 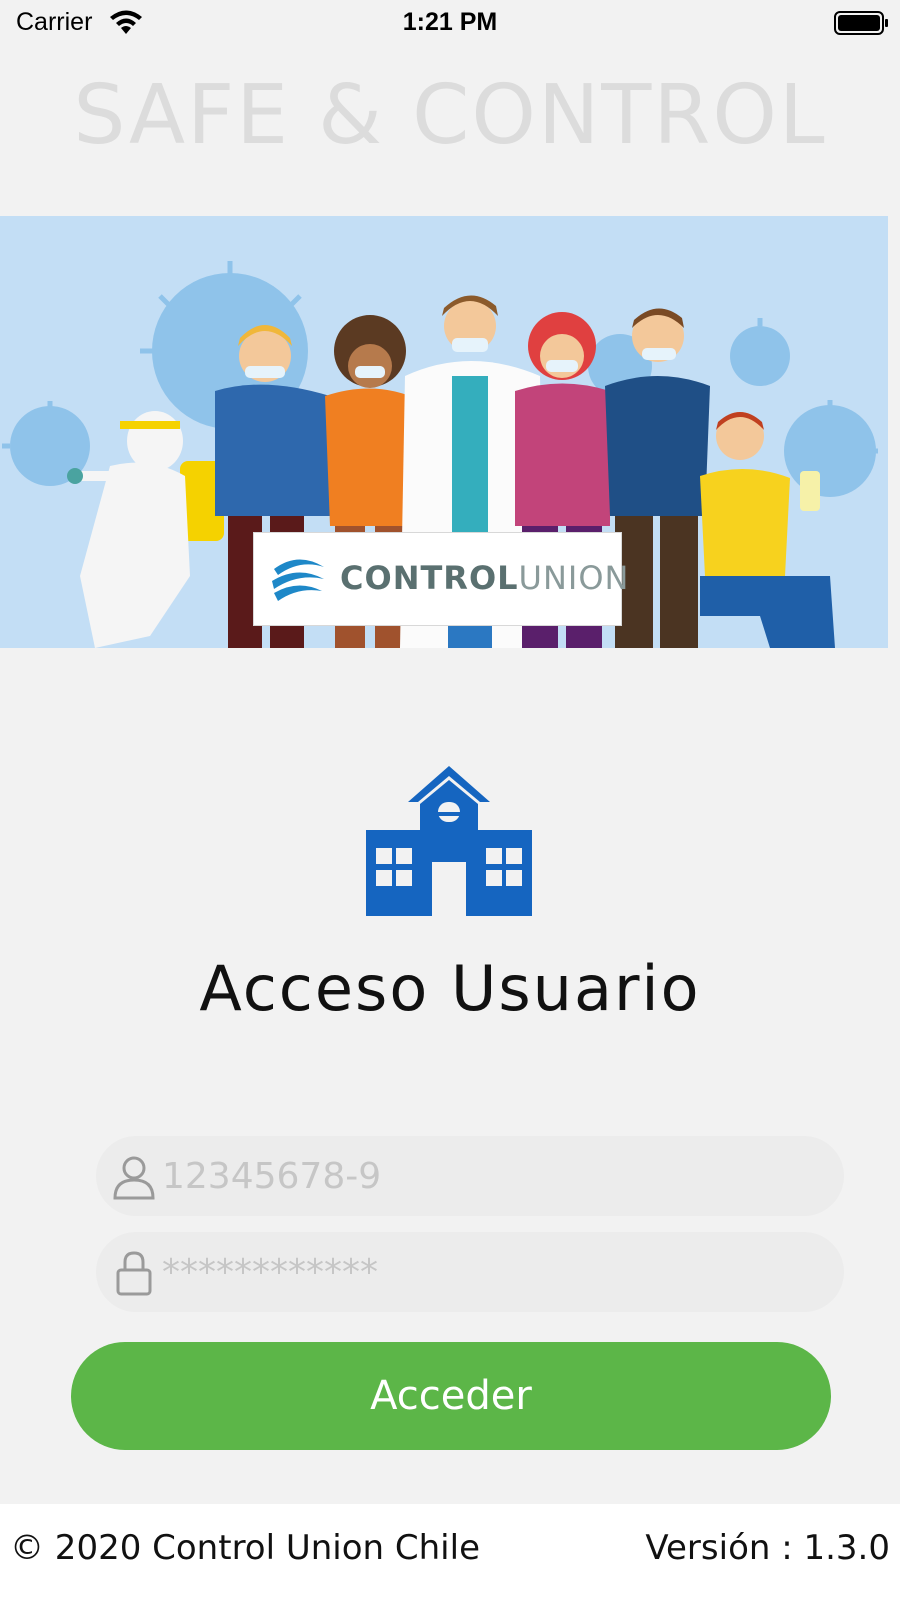 I want to click on username-input, so click(x=492, y=1176).